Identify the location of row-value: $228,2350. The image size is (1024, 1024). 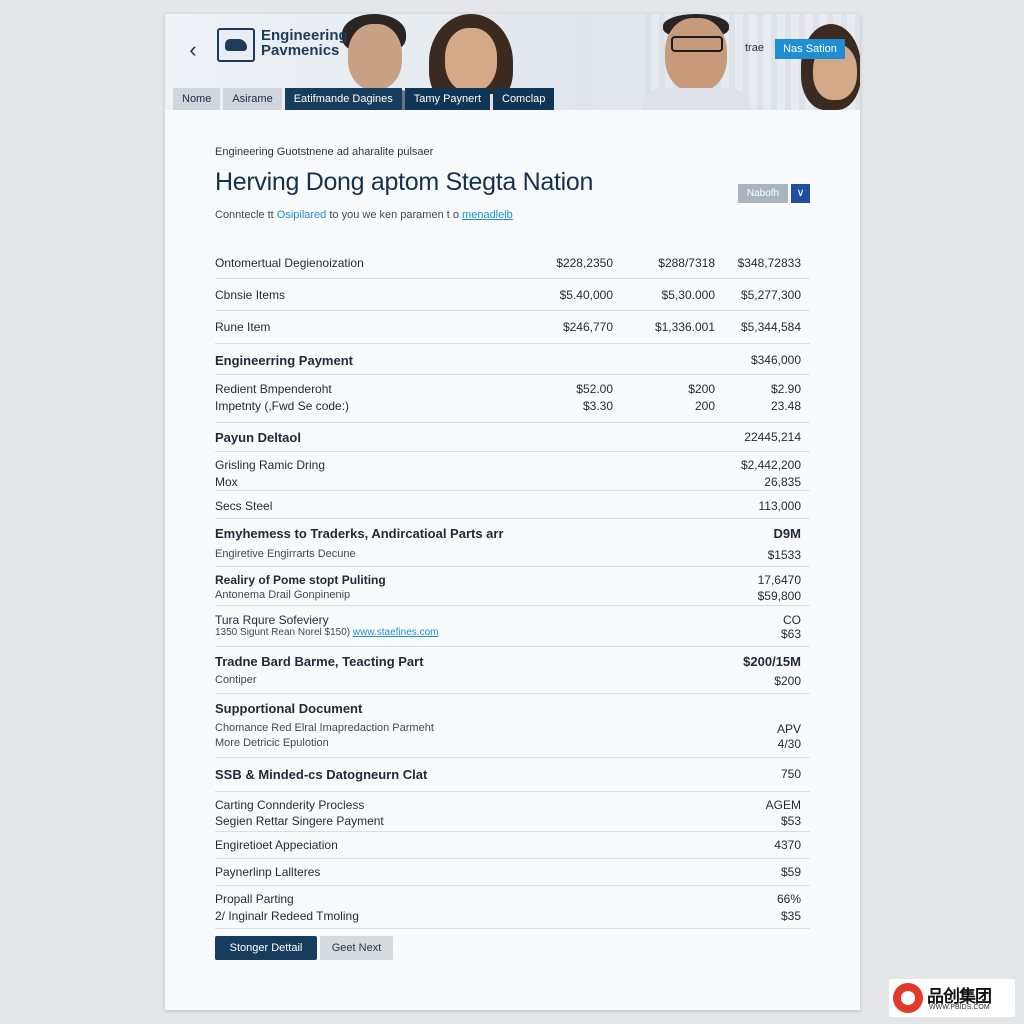
(584, 263).